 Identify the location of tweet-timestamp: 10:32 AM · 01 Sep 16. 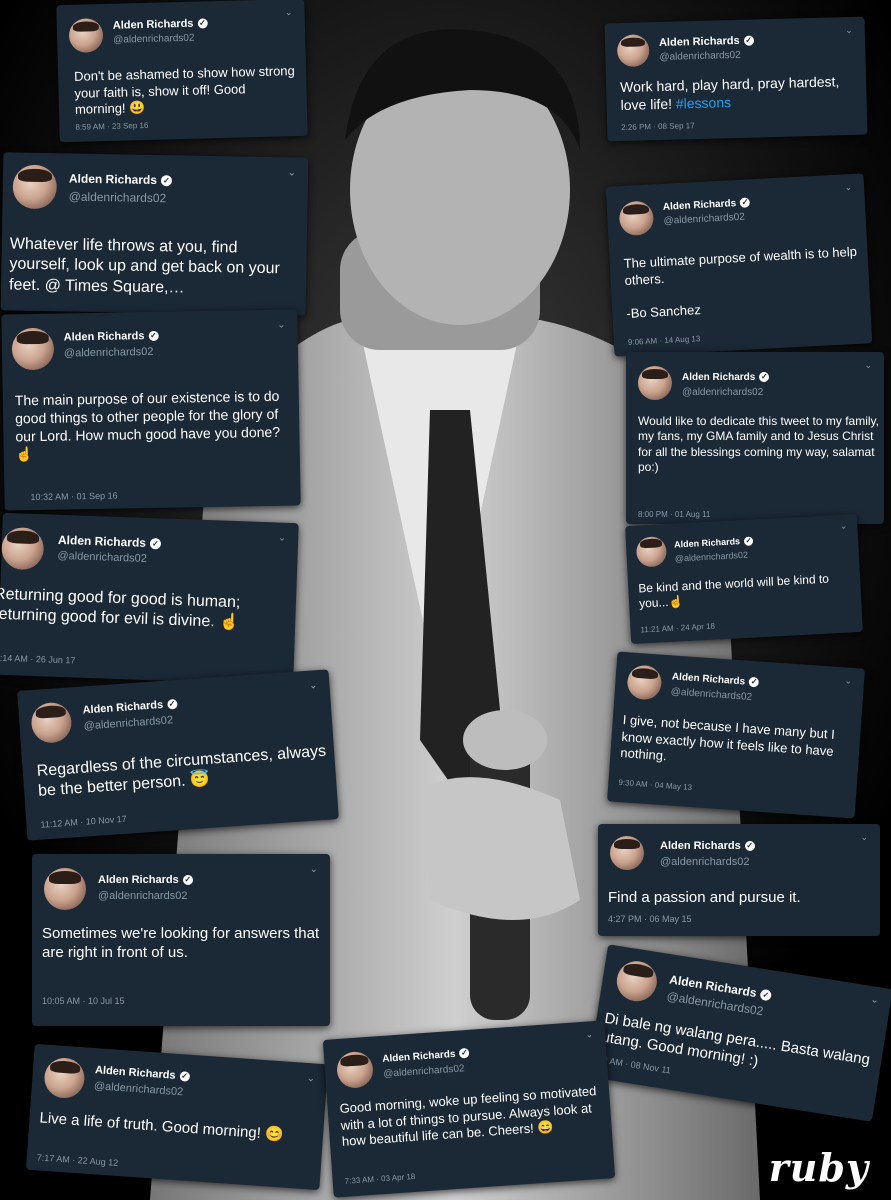
(74, 496).